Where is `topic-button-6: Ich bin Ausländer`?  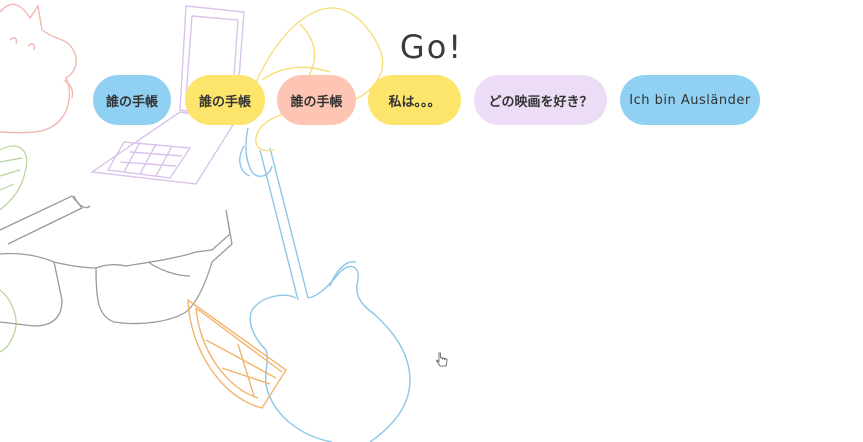
topic-button-6: Ich bin Ausländer is located at coordinates (690, 100).